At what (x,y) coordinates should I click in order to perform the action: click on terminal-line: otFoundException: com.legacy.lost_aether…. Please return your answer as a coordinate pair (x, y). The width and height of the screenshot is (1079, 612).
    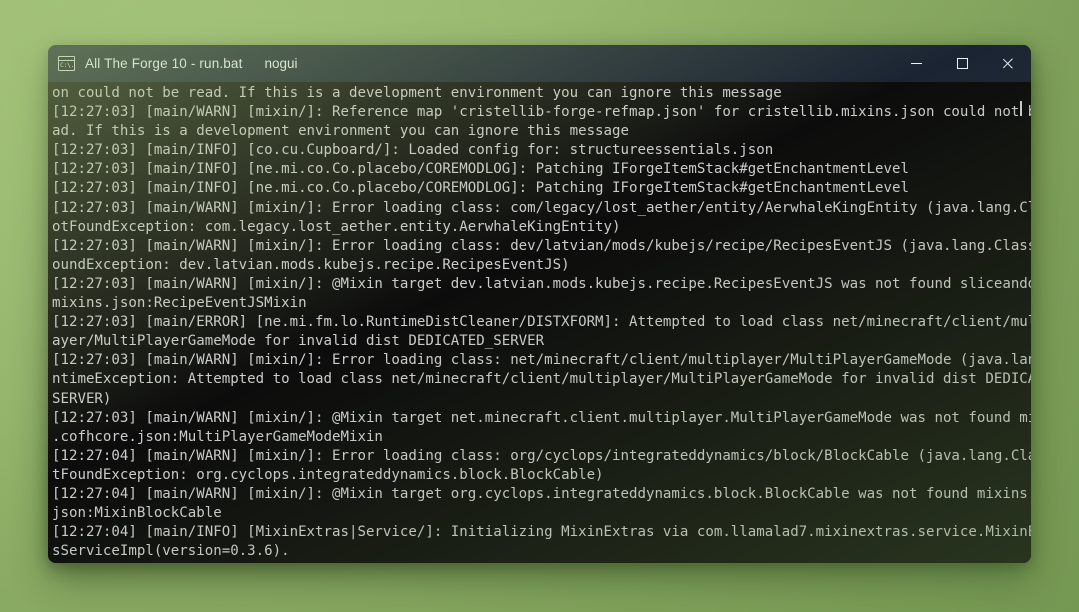
    Looking at the image, I should click on (336, 226).